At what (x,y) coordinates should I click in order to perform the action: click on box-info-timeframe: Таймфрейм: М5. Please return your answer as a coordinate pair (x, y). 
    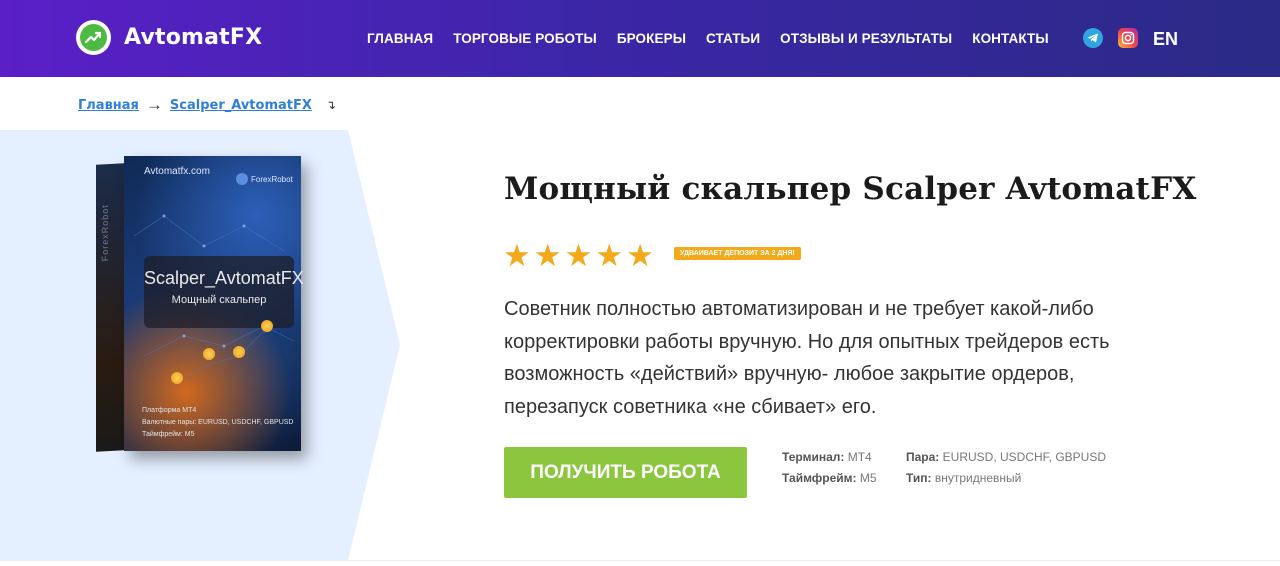
    Looking at the image, I should click on (168, 434).